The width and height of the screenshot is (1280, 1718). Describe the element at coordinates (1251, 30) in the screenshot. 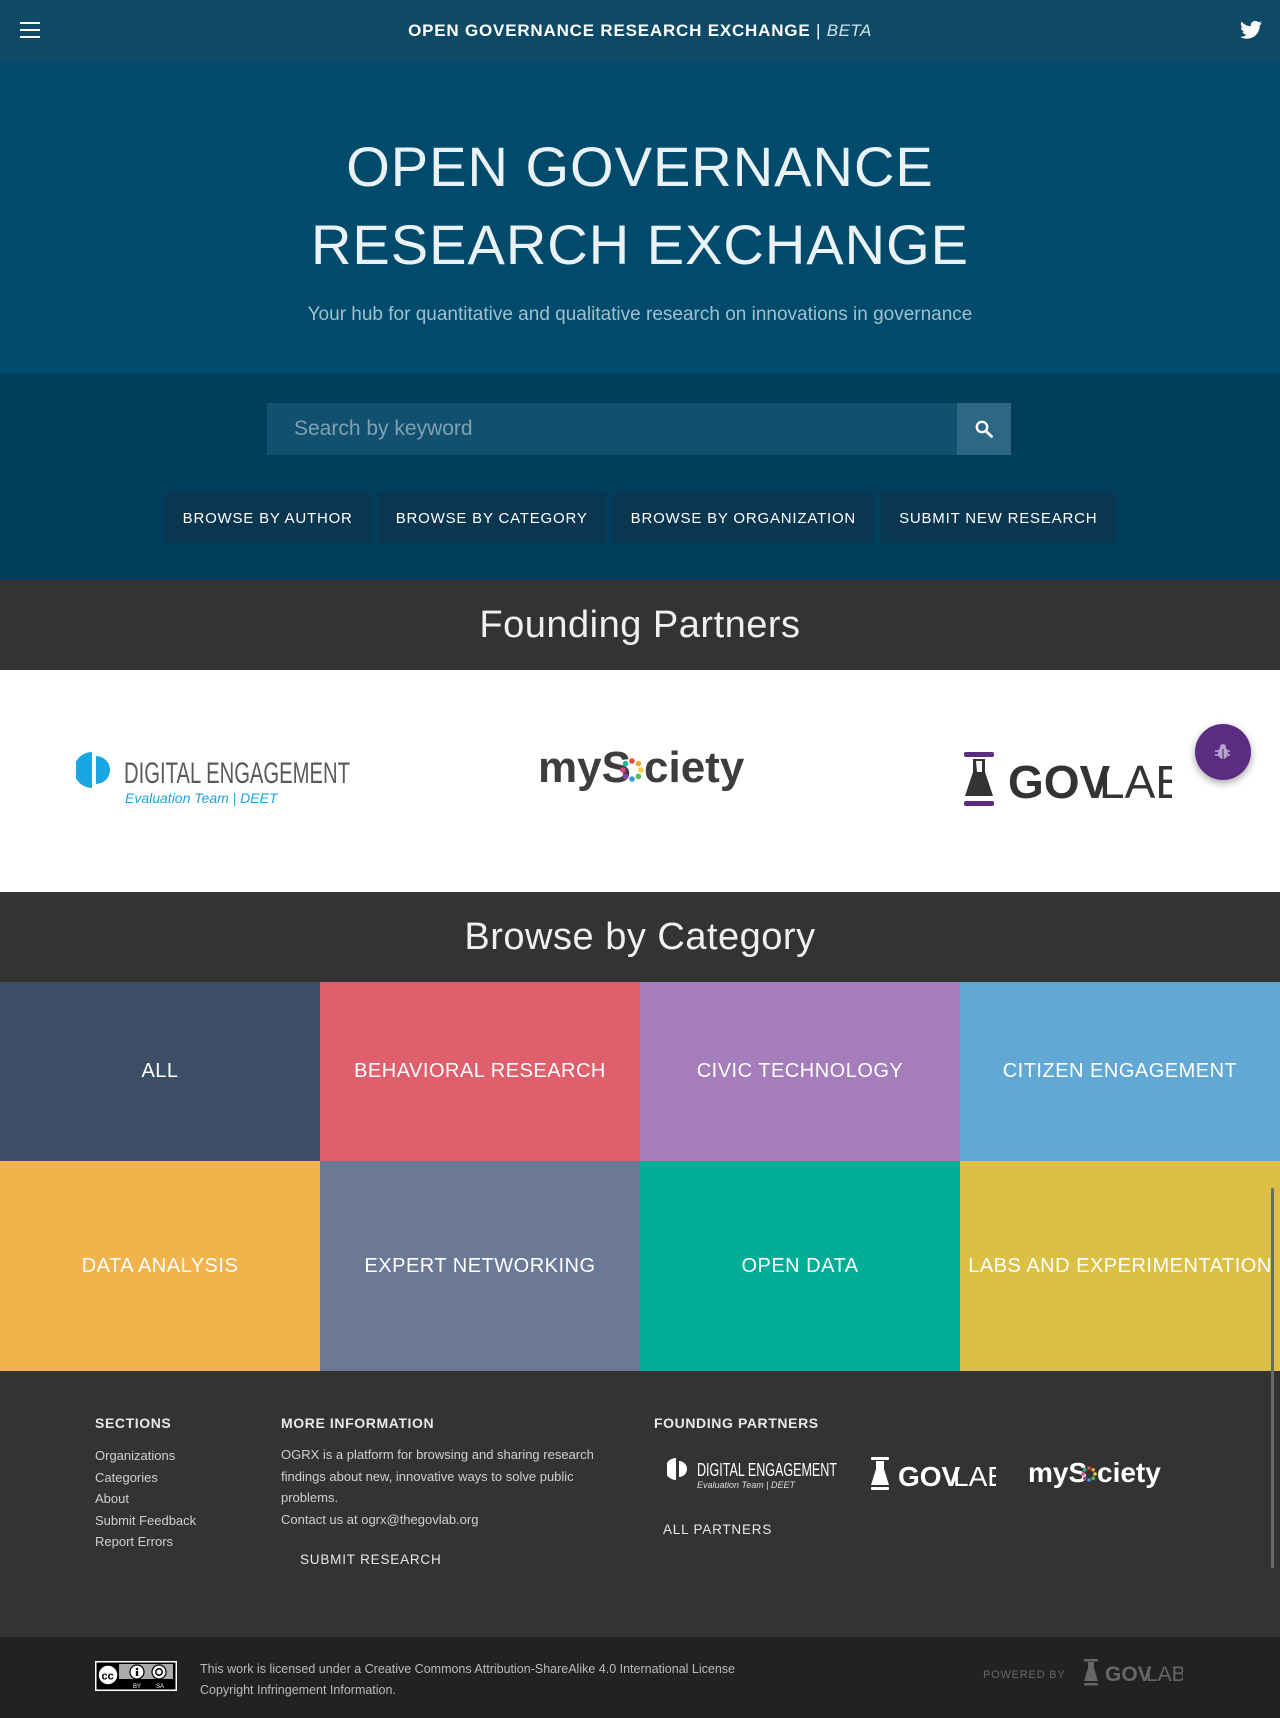

I see `twitter-icon` at that location.